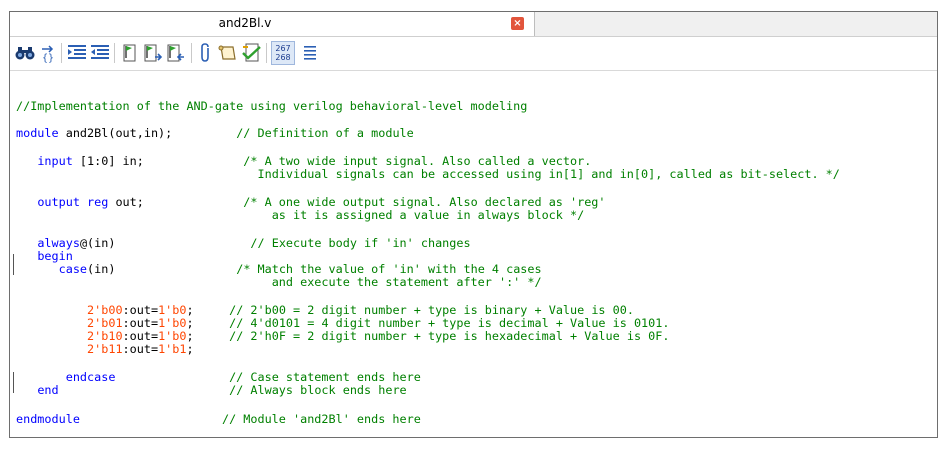  I want to click on close-tab-icon: ×, so click(517, 23).